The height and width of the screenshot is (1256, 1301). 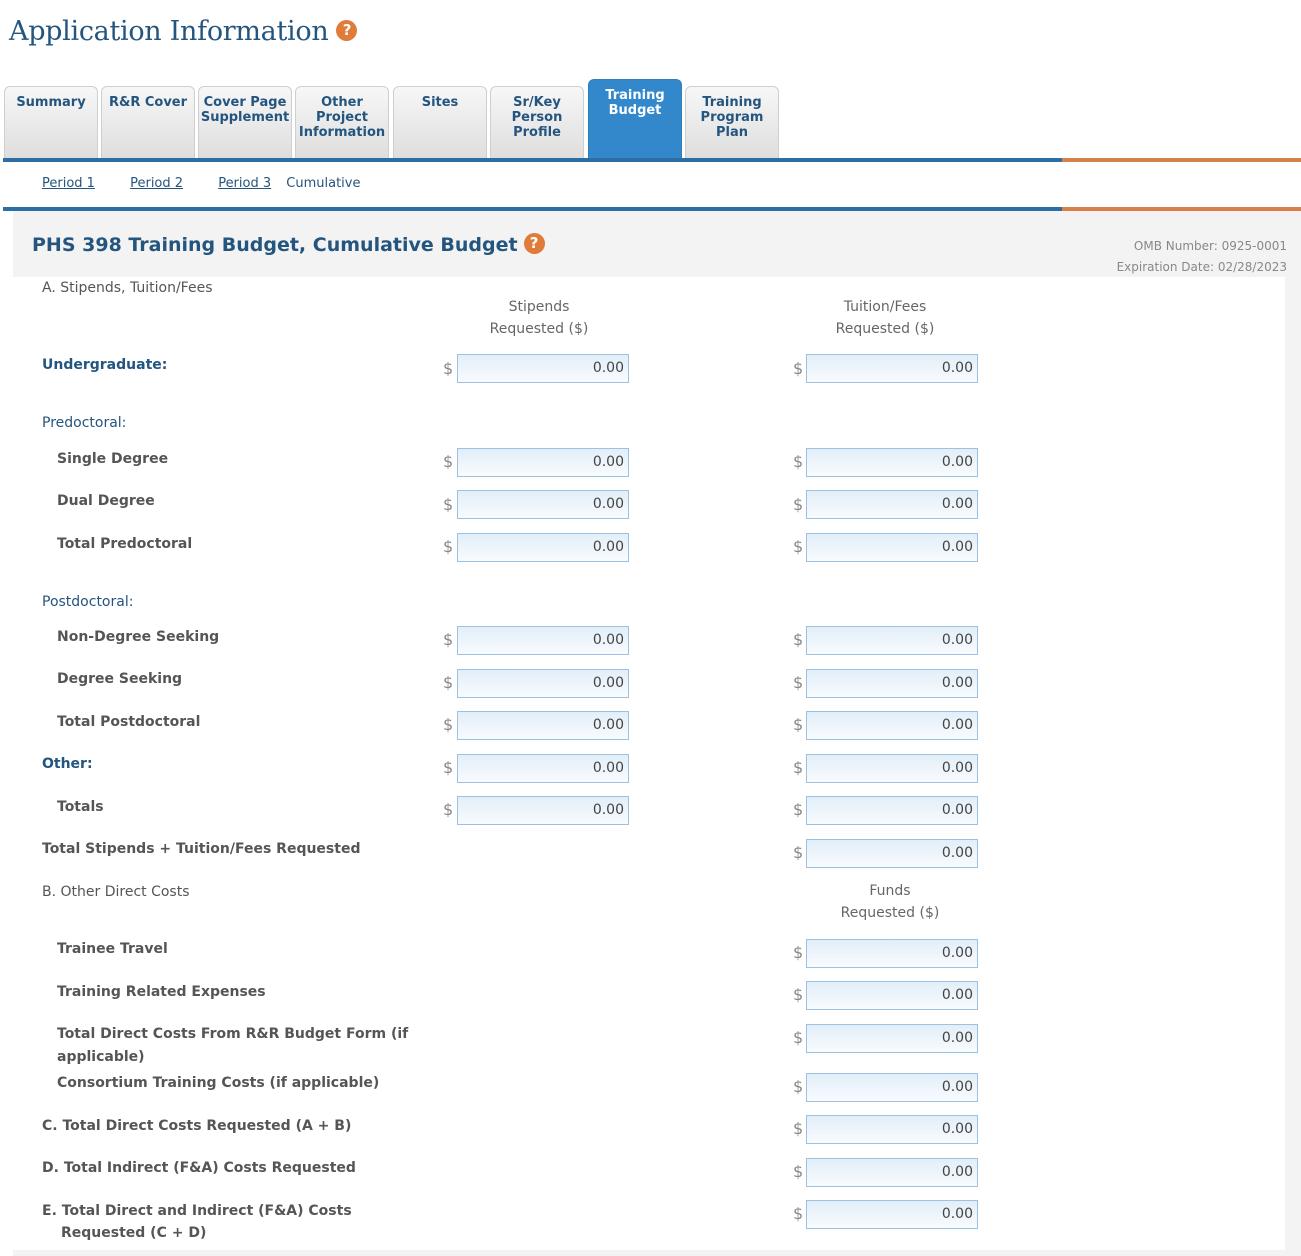 What do you see at coordinates (543, 768) in the screenshot?
I see `other-stipend-field: 0.00` at bounding box center [543, 768].